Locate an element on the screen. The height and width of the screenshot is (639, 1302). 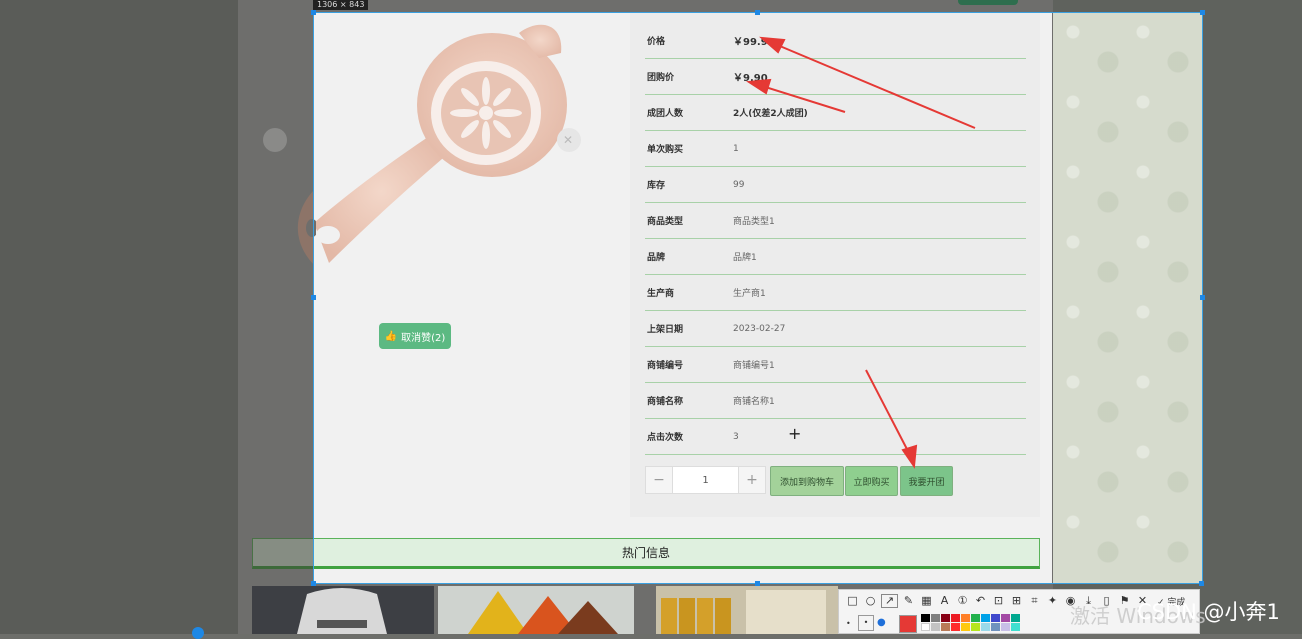
text-tool-icon: A is located at coordinates (944, 601).